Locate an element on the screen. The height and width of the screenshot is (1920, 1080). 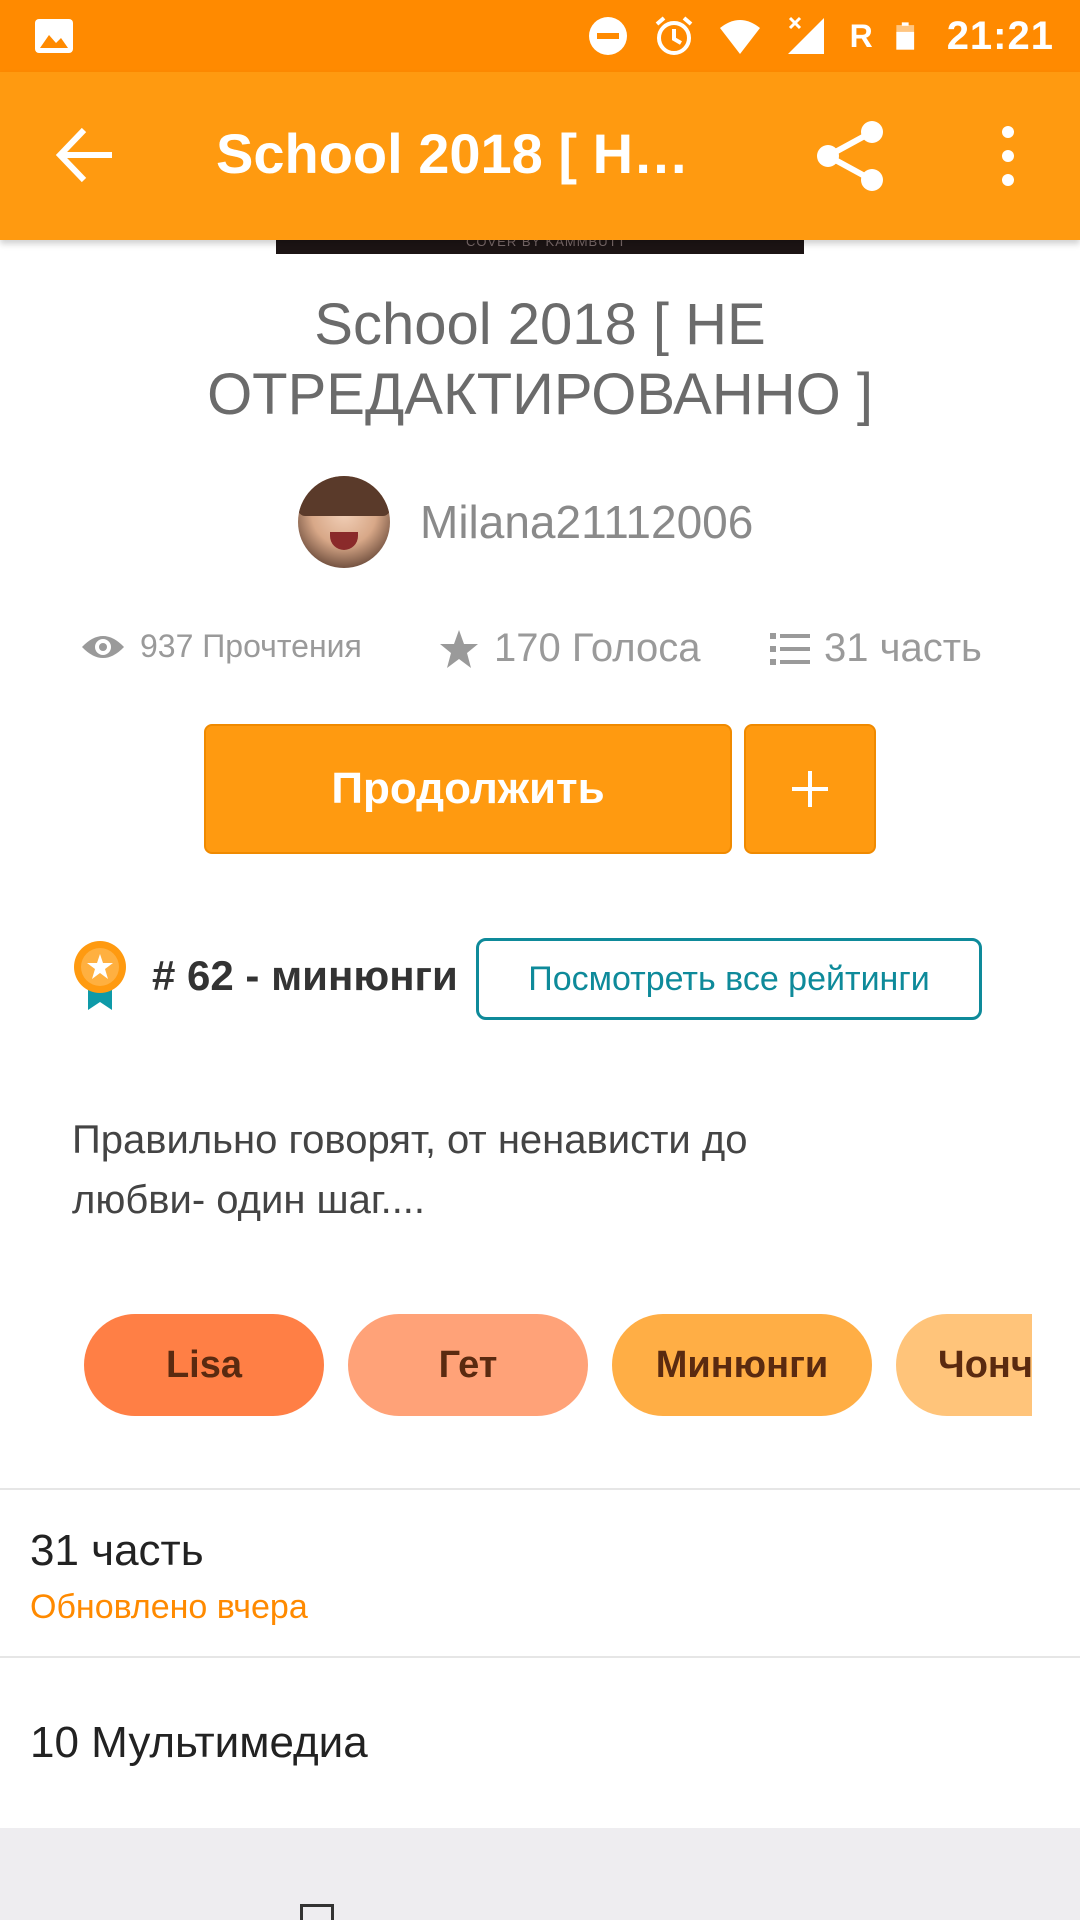
back-arrow-icon is located at coordinates (85, 155).